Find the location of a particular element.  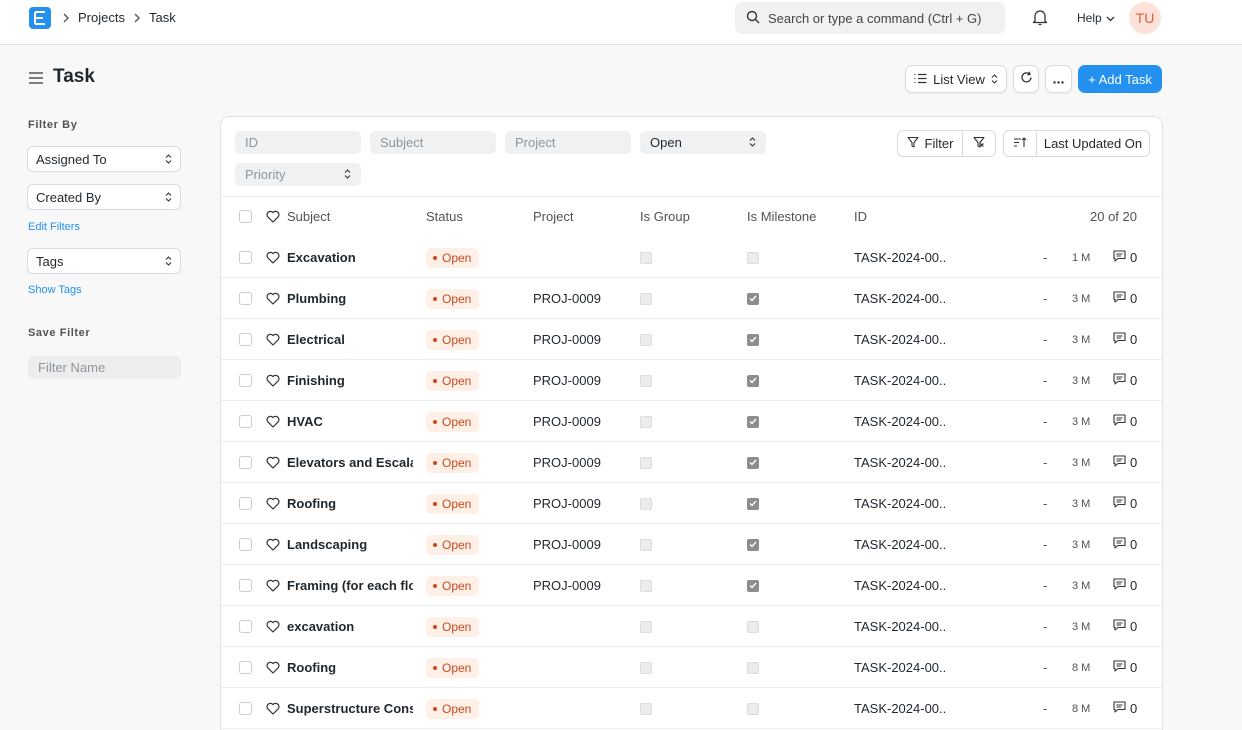

modified-age: 3 M is located at coordinates (1081, 544).